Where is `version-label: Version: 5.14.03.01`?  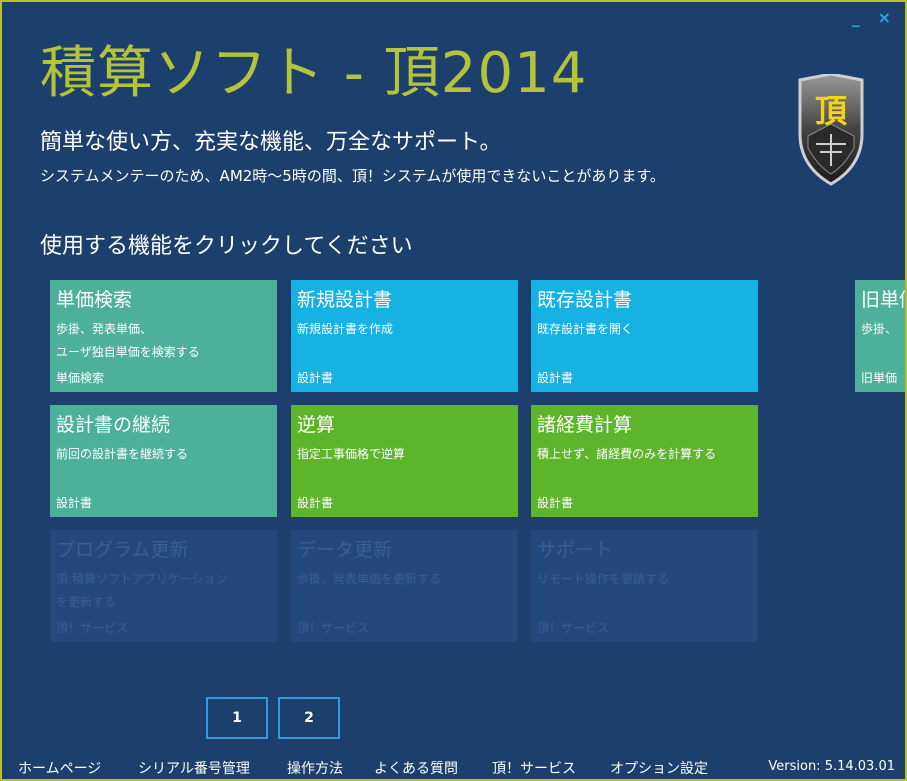 version-label: Version: 5.14.03.01 is located at coordinates (831, 766).